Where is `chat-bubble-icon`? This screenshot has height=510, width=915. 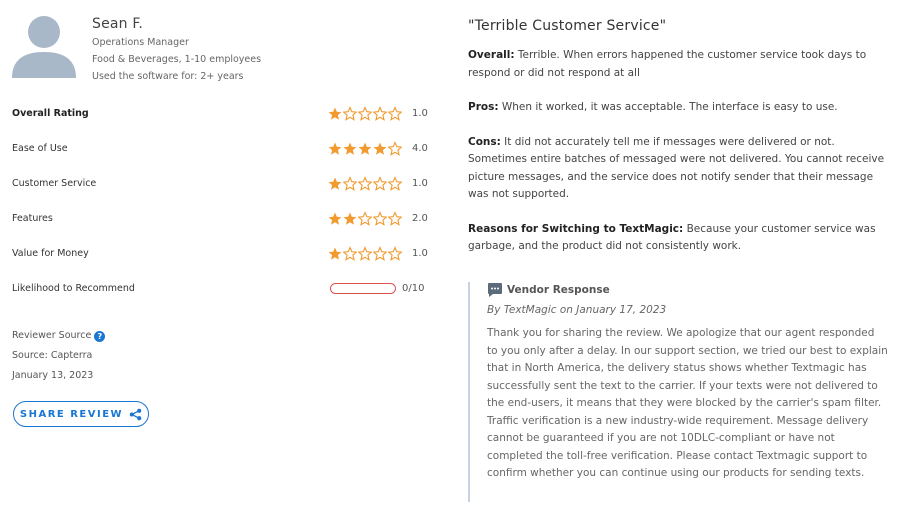 chat-bubble-icon is located at coordinates (495, 290).